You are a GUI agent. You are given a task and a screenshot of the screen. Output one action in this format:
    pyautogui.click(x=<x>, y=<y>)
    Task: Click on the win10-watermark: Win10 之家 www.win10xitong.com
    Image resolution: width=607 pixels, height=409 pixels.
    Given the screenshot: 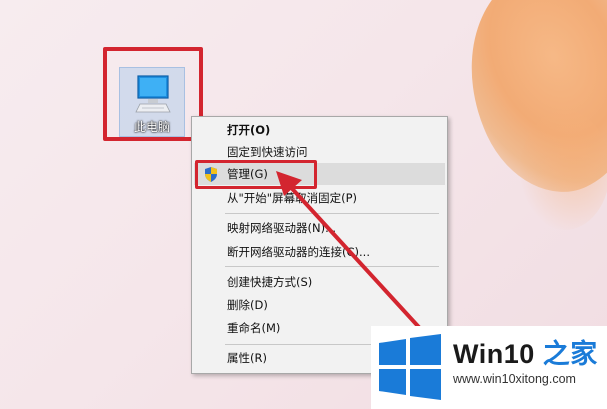 What is the action you would take?
    pyautogui.click(x=489, y=367)
    